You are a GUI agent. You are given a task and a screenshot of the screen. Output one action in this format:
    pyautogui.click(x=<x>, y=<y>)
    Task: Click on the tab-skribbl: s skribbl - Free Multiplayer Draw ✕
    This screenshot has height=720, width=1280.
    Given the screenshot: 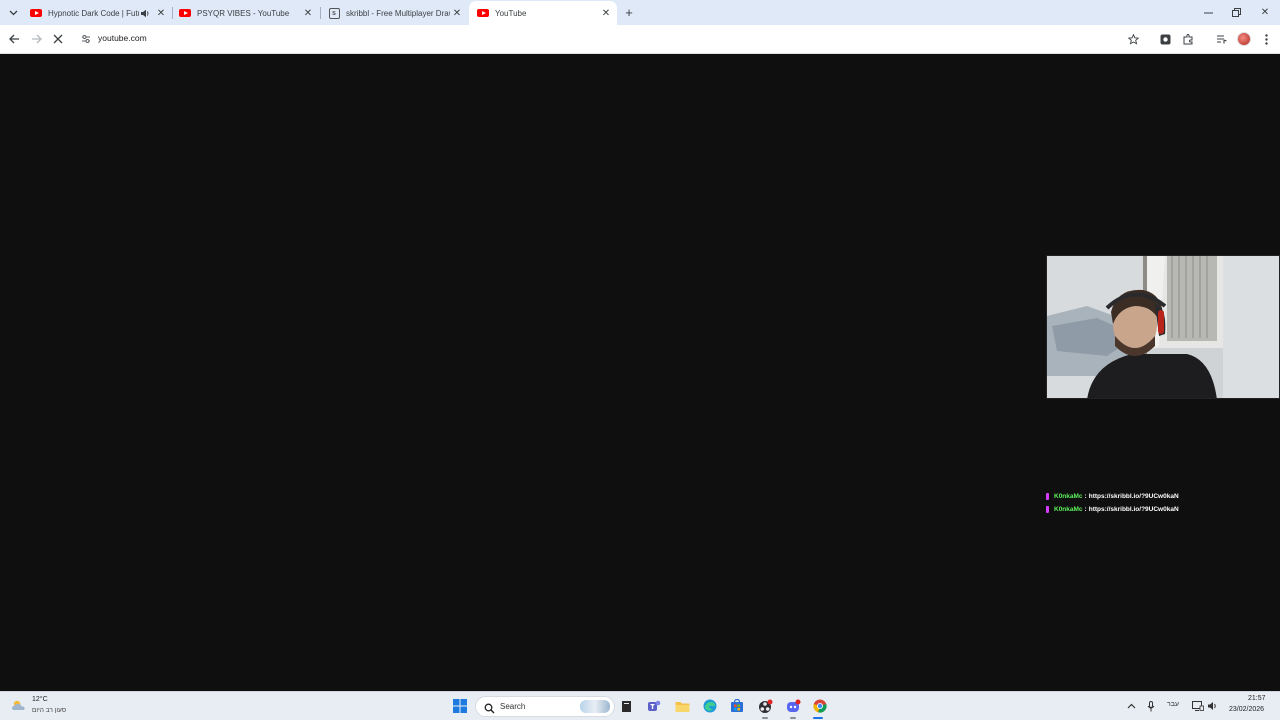 What is the action you would take?
    pyautogui.click(x=394, y=13)
    